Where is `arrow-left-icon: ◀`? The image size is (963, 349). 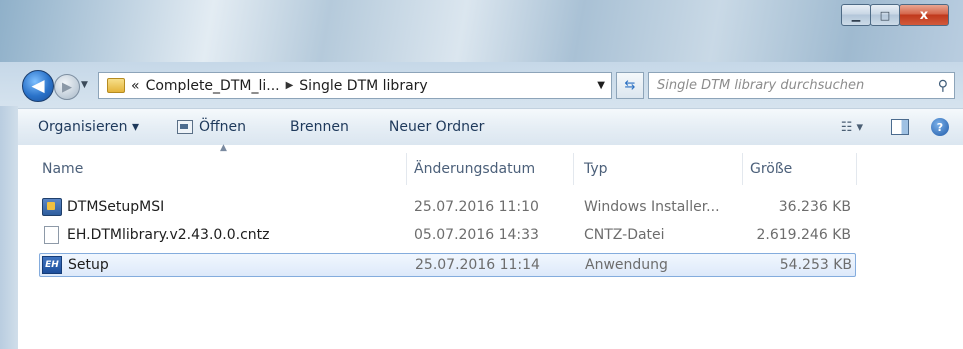
arrow-left-icon: ◀ is located at coordinates (38, 86).